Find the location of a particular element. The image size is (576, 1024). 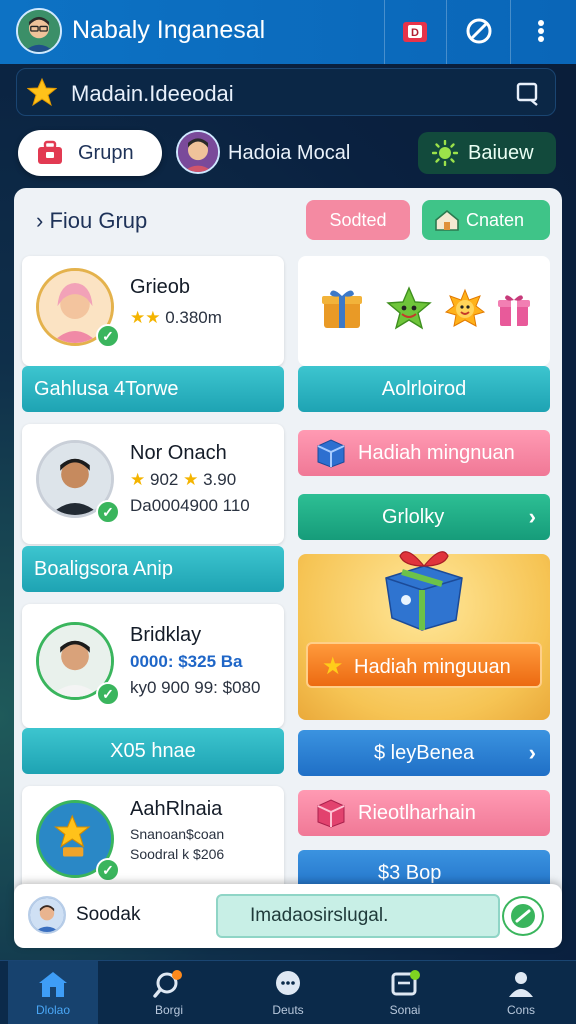

pink-action-label: Rieotlharhain is located at coordinates (417, 813).